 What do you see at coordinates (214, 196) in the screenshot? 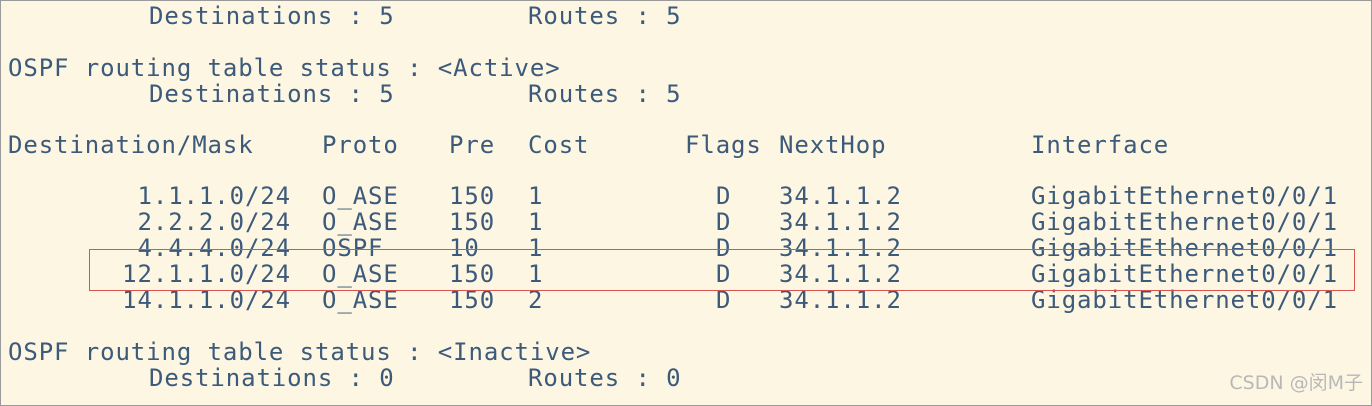
I see `row-destination: 1.1.1.0/24` at bounding box center [214, 196].